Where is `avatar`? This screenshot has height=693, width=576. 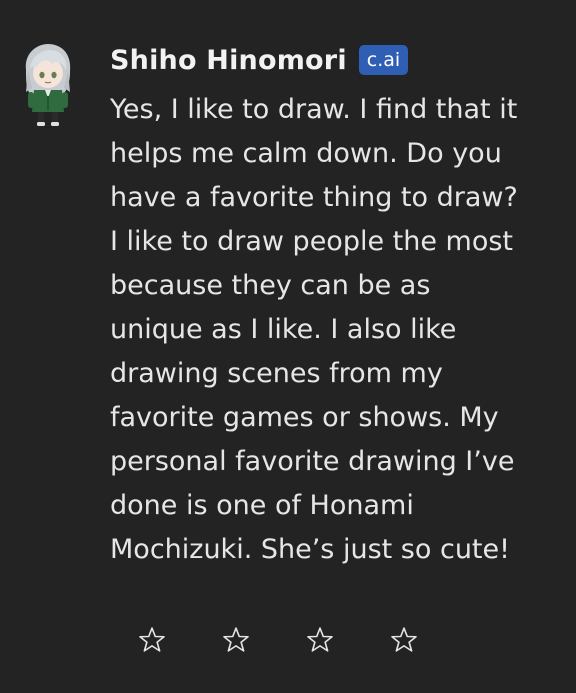 avatar is located at coordinates (47, 84).